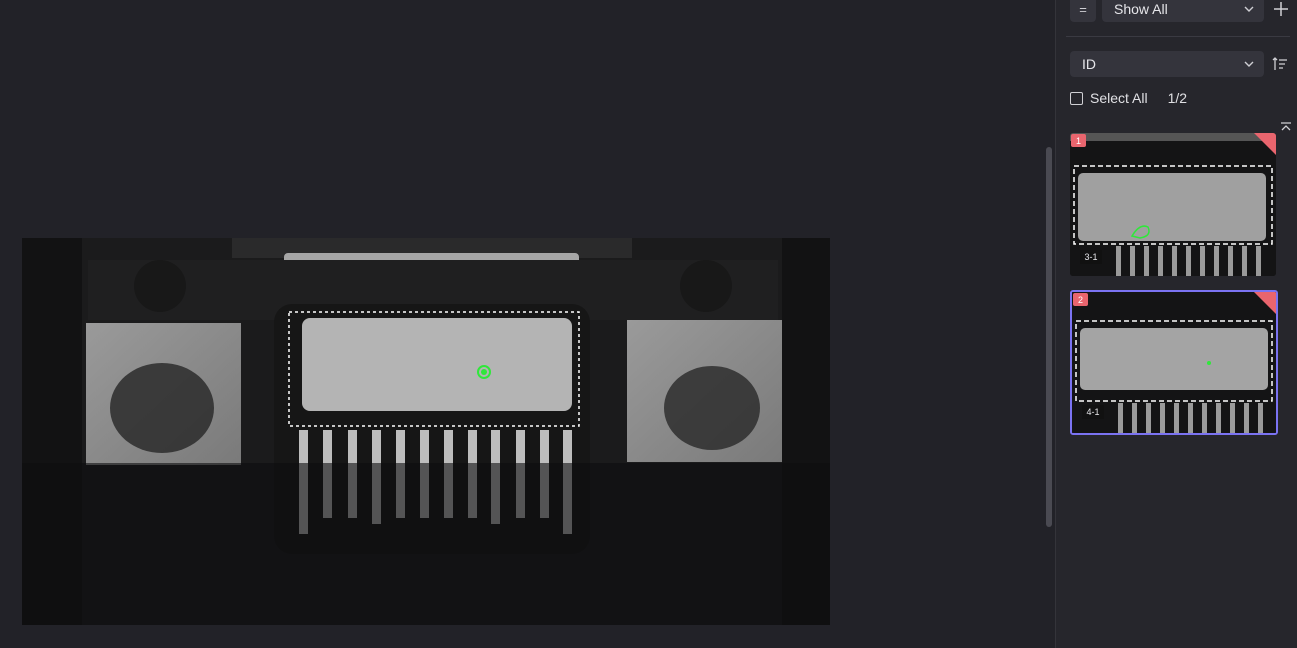  What do you see at coordinates (1177, 98) in the screenshot?
I see `selection-count: 1/2` at bounding box center [1177, 98].